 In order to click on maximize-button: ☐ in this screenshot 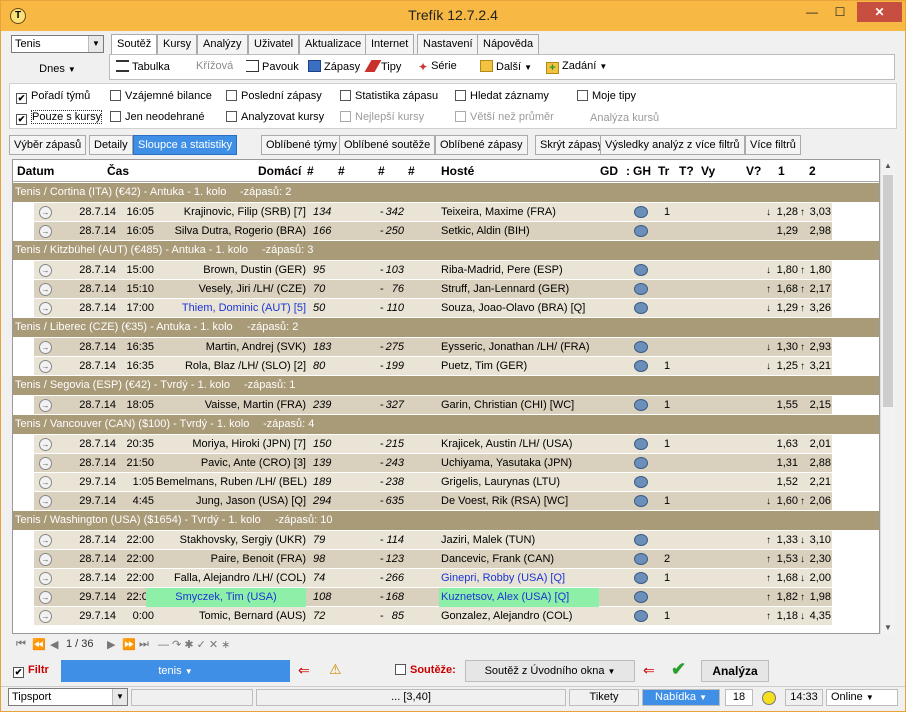, I will do `click(840, 12)`.